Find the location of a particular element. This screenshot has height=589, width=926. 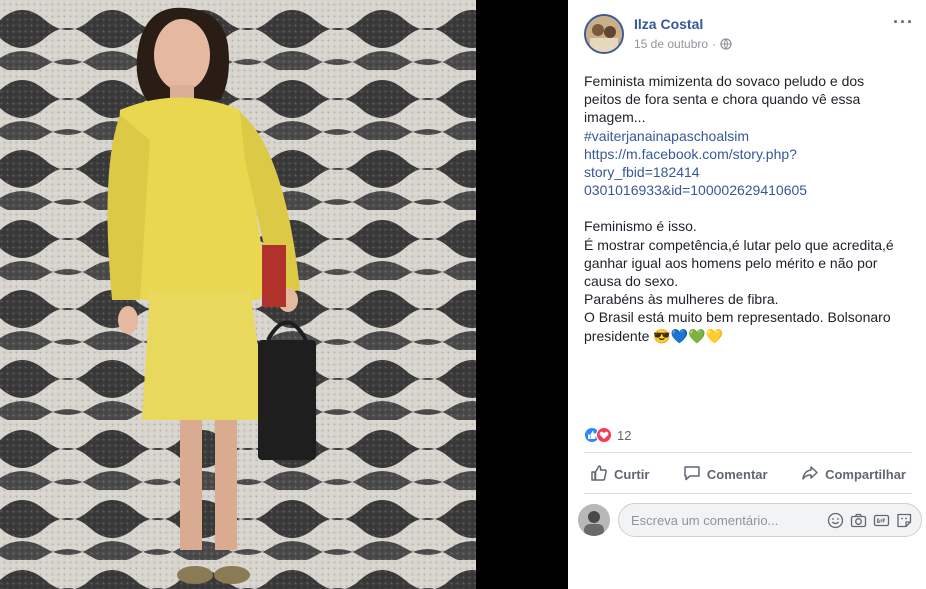

comment-icon is located at coordinates (692, 474).